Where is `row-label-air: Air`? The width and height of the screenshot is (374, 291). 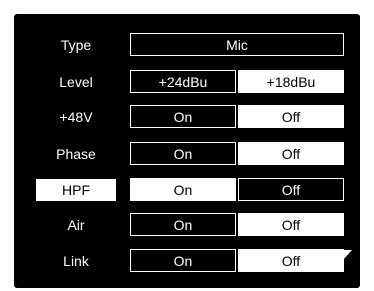 row-label-air: Air is located at coordinates (76, 225).